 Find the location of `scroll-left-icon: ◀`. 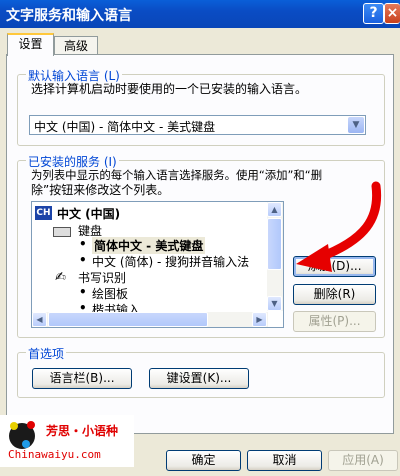

scroll-left-icon: ◀ is located at coordinates (39, 319).